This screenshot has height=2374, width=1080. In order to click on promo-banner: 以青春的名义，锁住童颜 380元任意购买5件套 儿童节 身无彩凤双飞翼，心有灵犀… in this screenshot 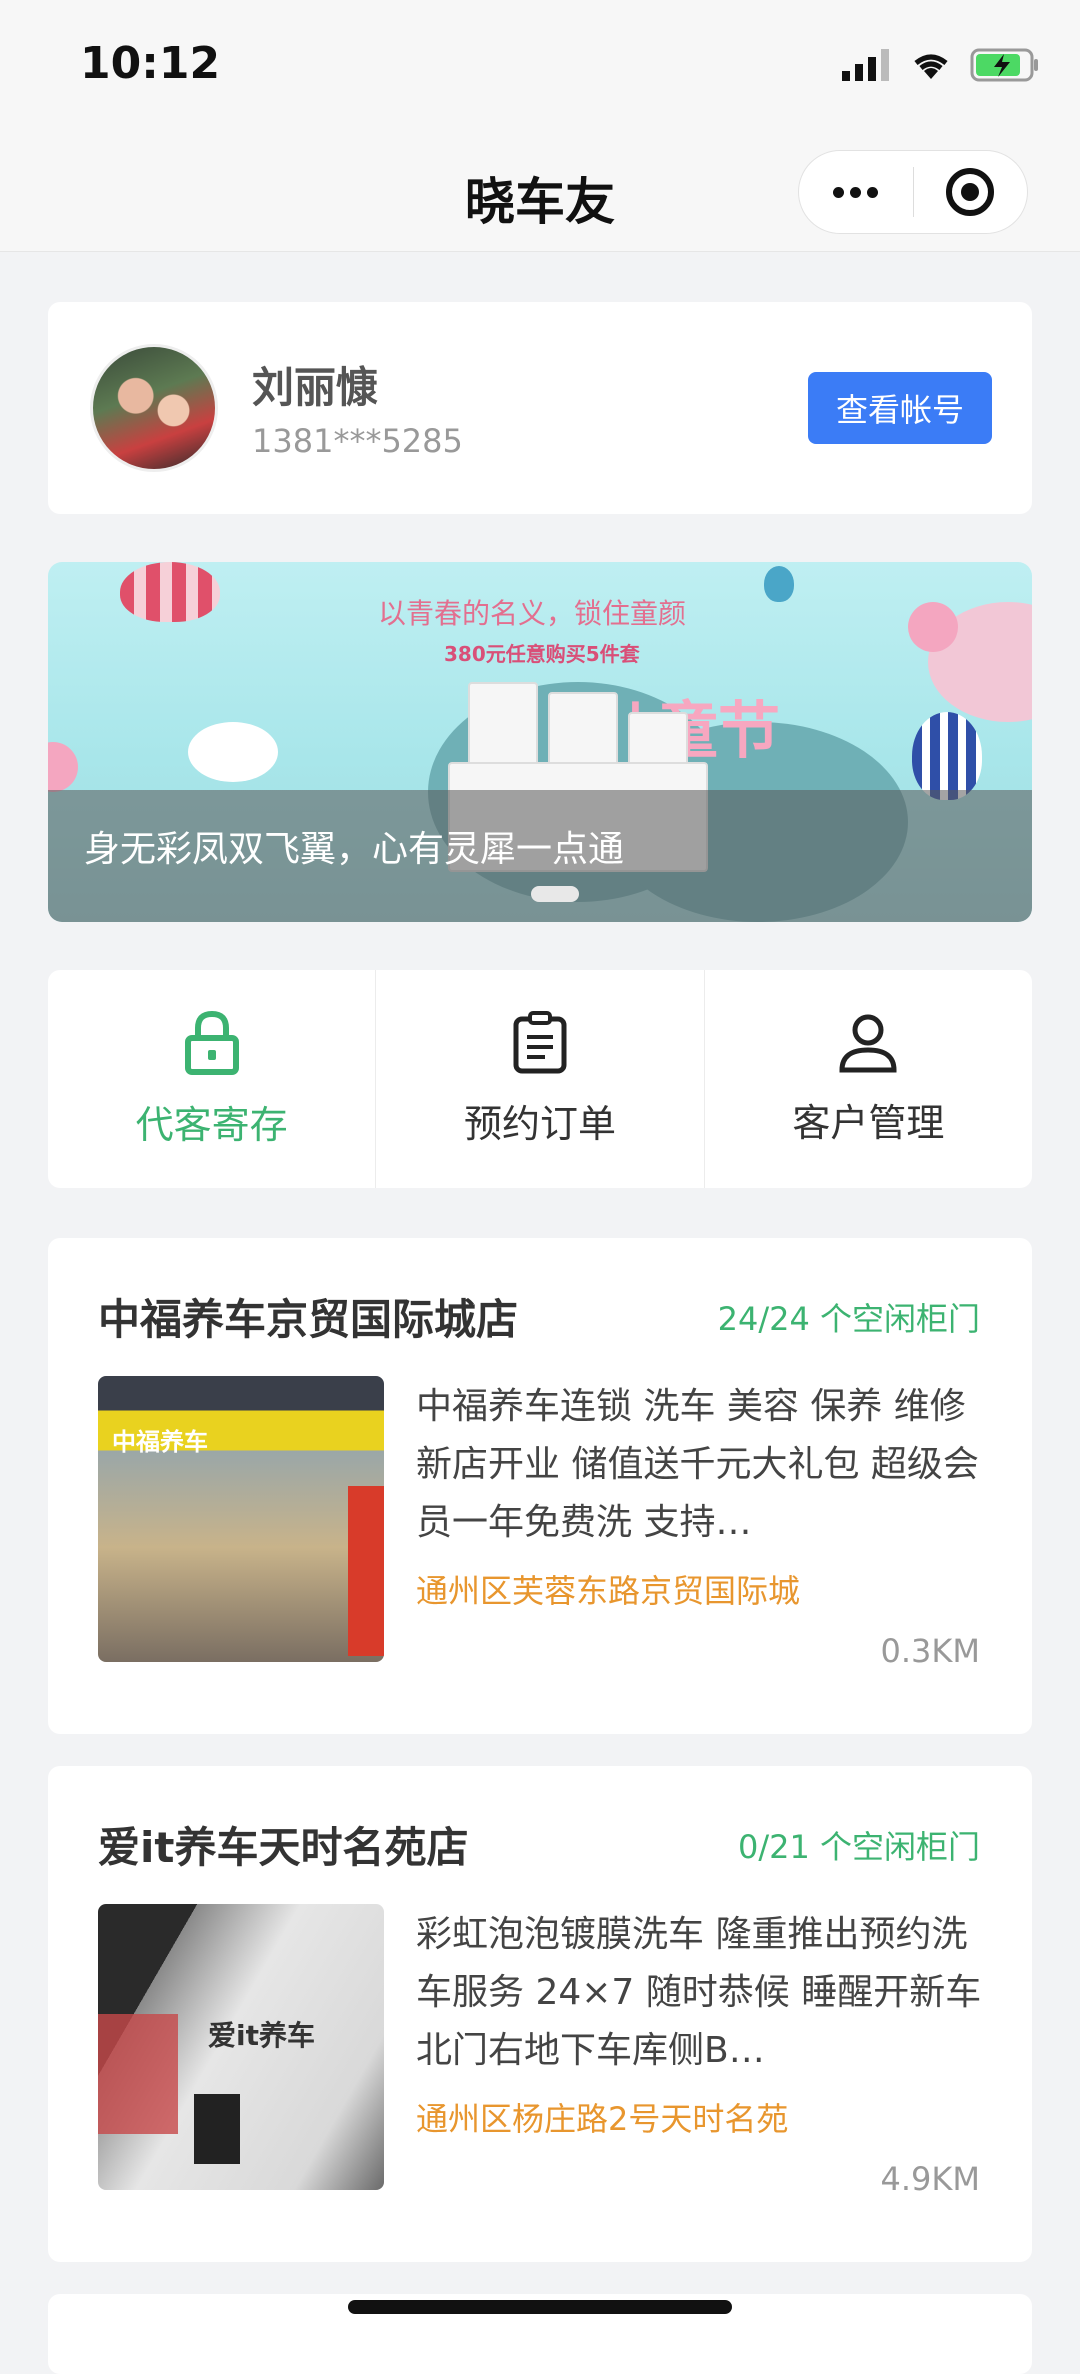, I will do `click(540, 742)`.